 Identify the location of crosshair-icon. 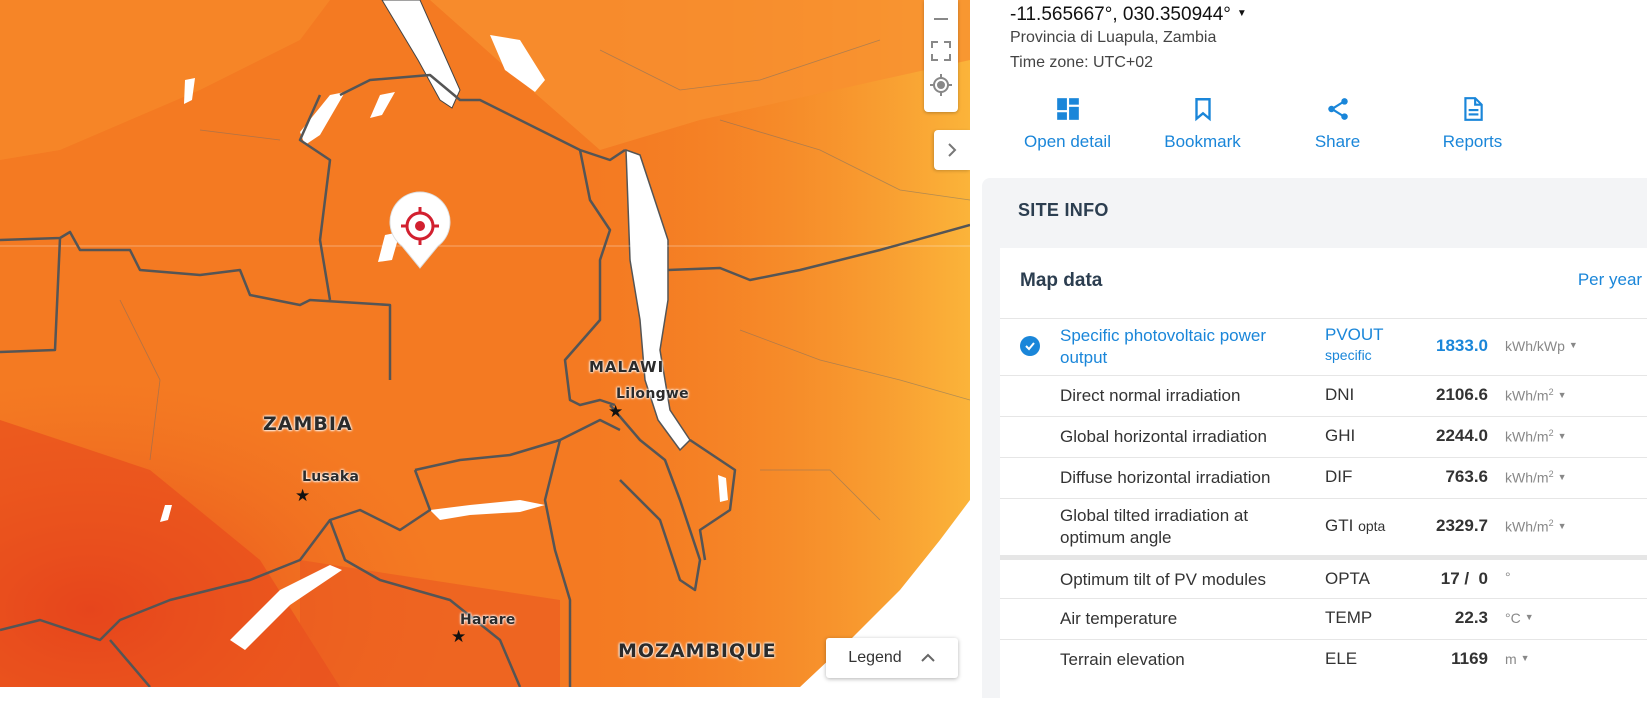
(941, 85).